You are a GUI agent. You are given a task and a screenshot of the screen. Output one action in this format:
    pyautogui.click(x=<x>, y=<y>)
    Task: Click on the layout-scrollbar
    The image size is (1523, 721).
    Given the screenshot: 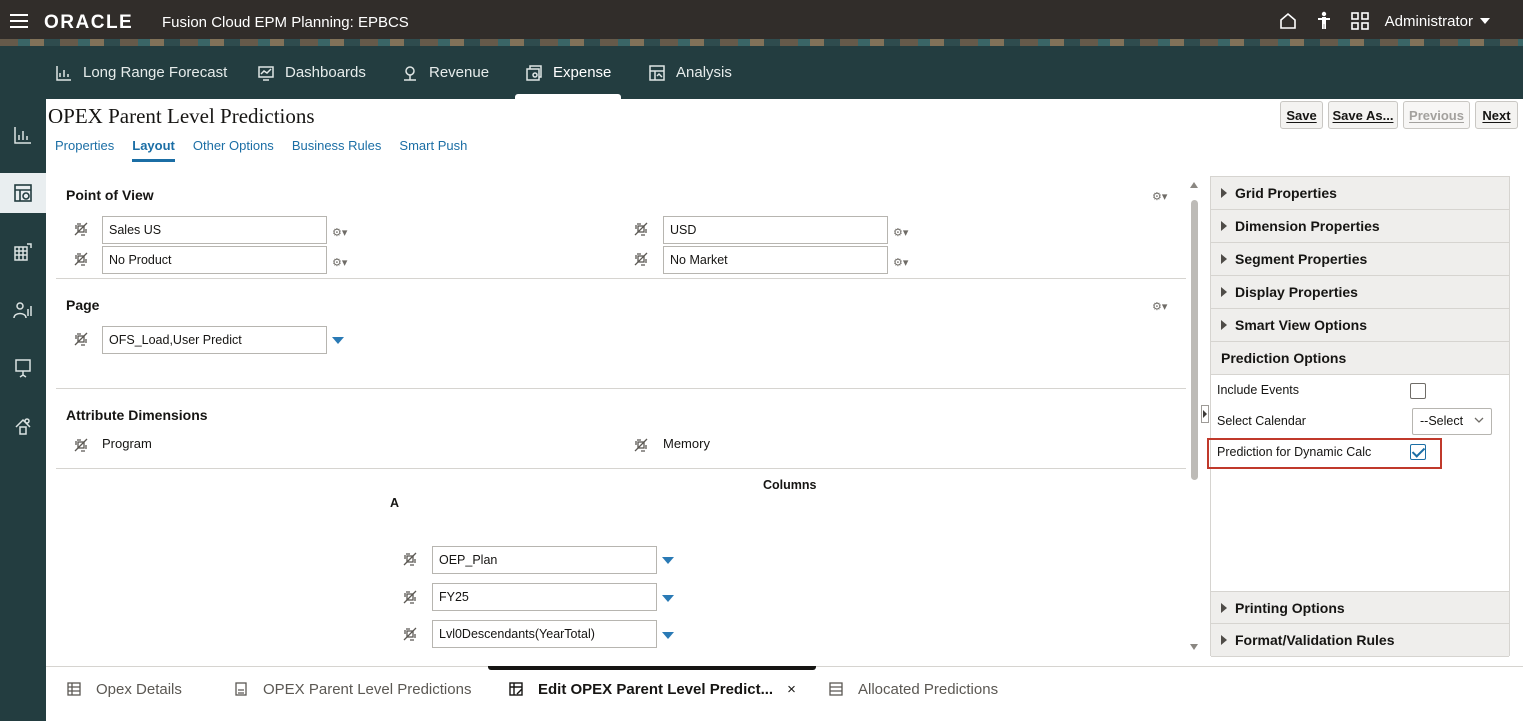 What is the action you would take?
    pyautogui.click(x=1194, y=417)
    